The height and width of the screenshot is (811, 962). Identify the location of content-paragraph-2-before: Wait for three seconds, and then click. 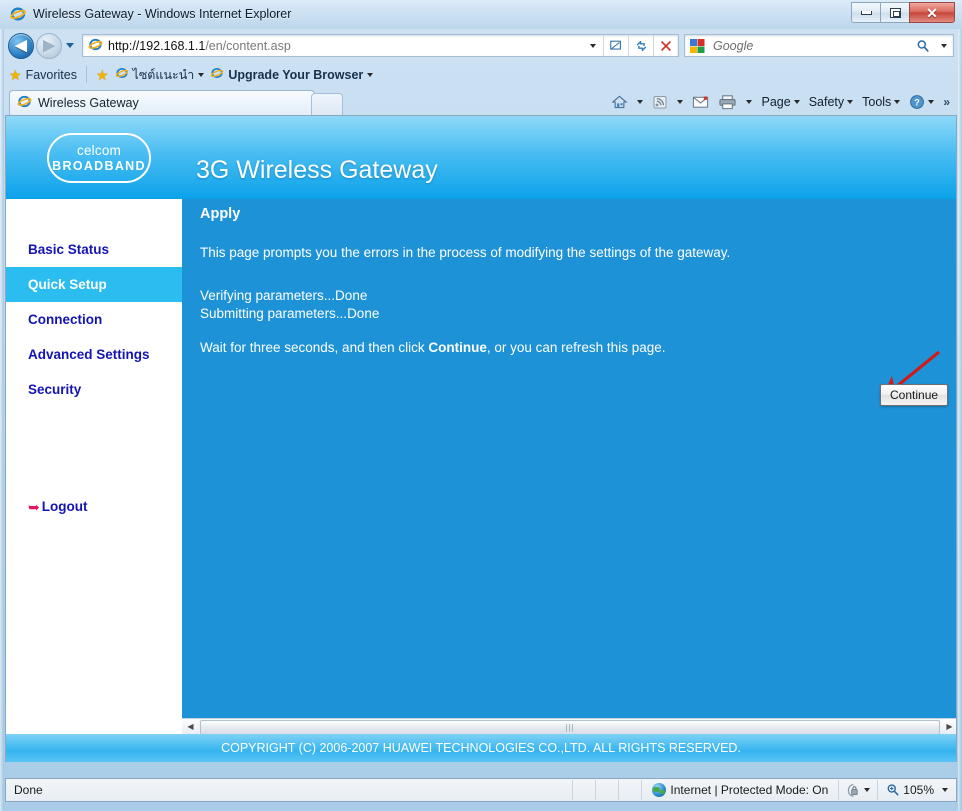
(314, 347).